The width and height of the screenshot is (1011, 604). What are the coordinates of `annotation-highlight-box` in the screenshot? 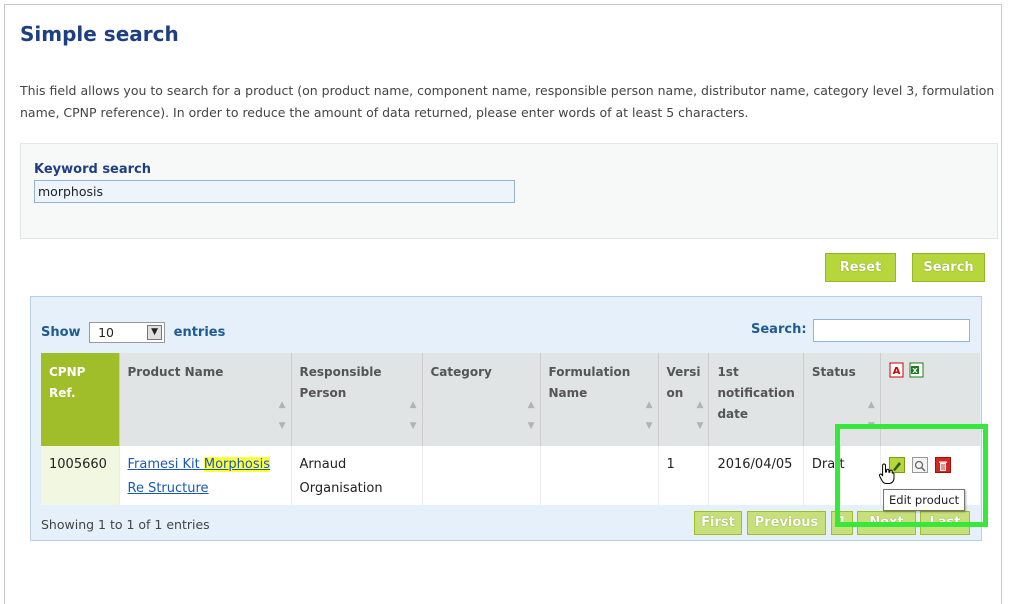 It's located at (911, 475).